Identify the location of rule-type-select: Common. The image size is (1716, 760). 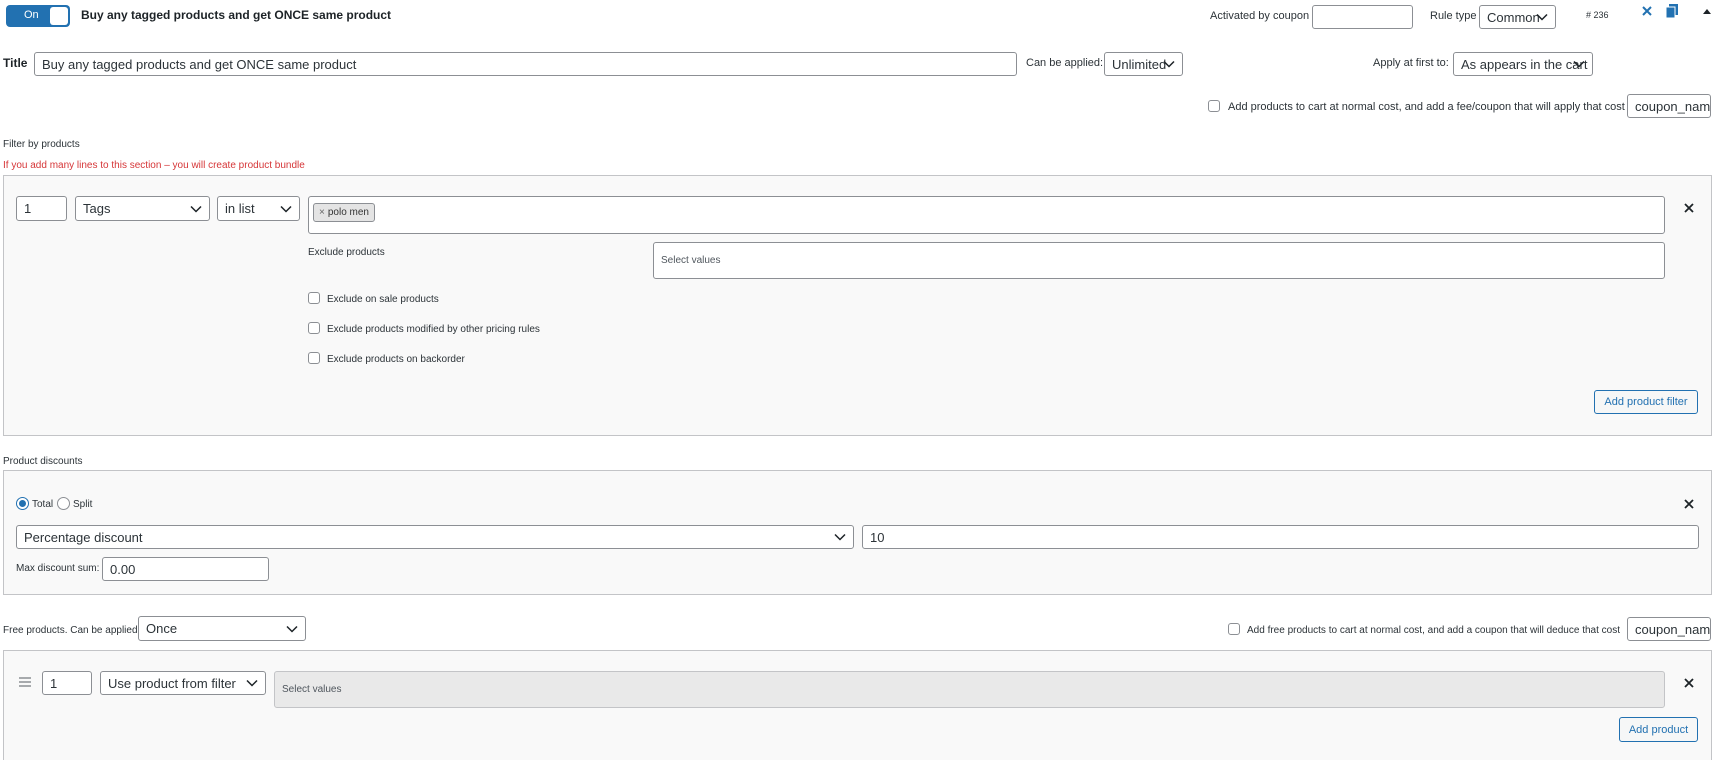
(1517, 17).